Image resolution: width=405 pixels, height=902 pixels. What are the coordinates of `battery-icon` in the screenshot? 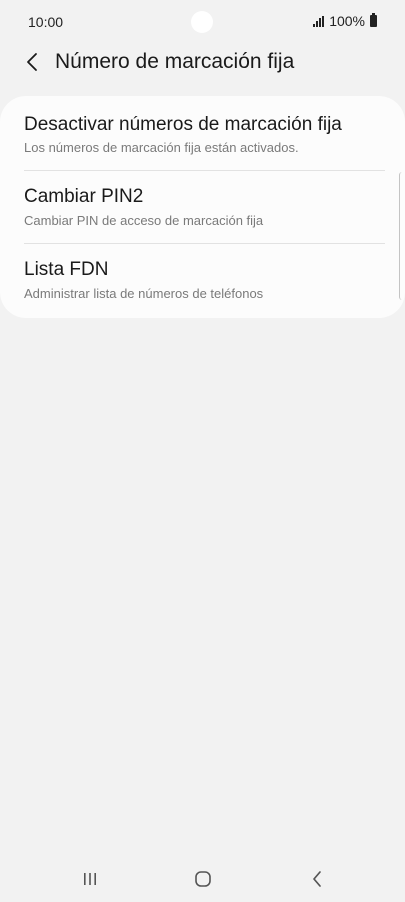 It's located at (373, 20).